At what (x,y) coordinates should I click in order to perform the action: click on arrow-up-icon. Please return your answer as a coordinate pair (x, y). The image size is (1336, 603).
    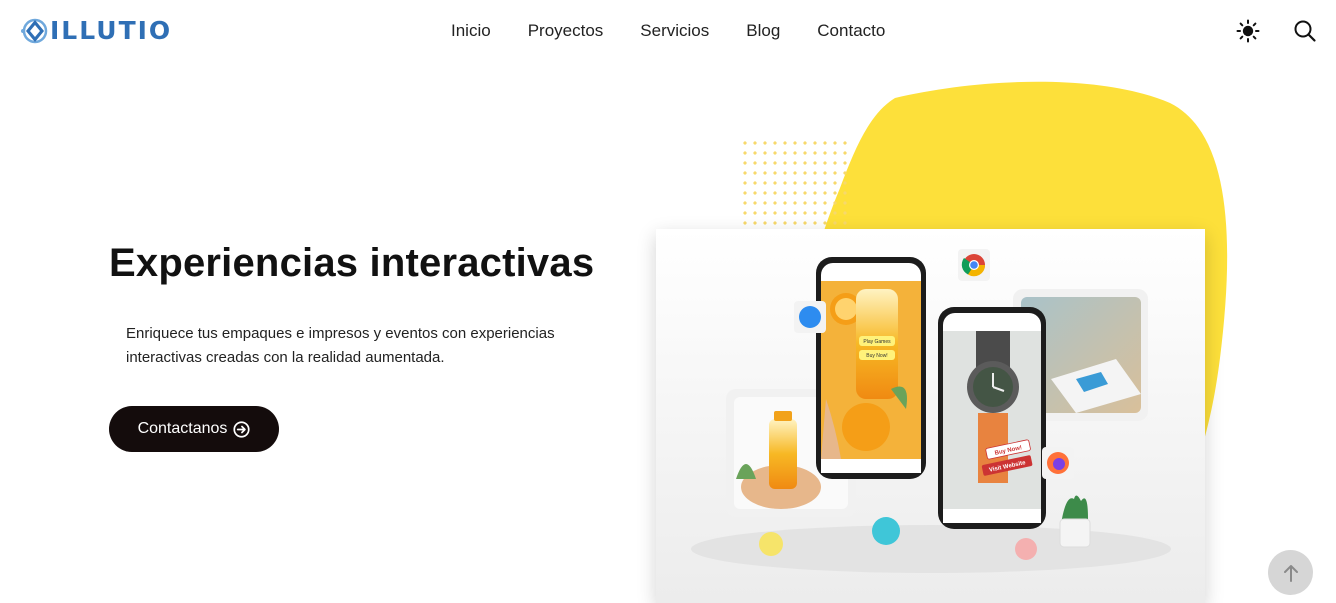
    Looking at the image, I should click on (1290, 573).